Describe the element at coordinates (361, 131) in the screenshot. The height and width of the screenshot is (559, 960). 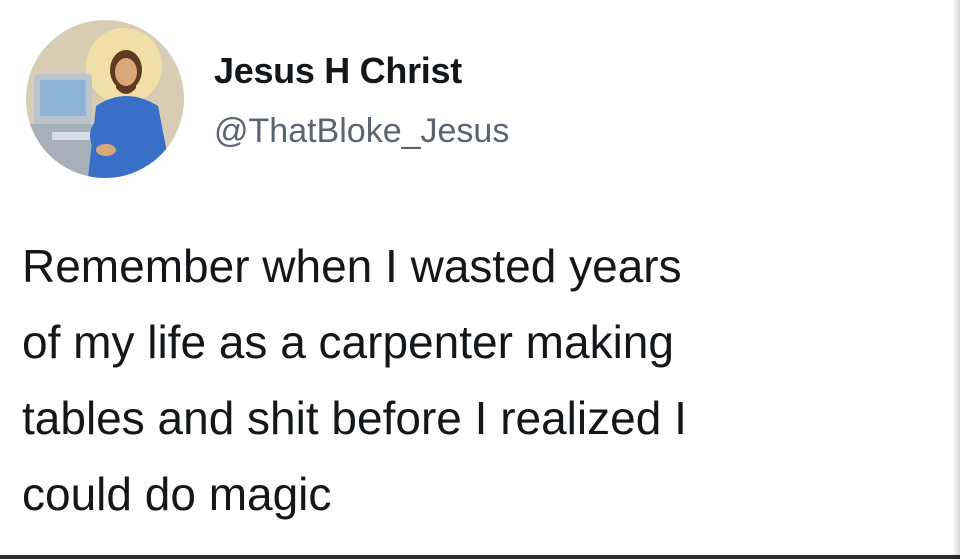
I see `user-handle: @ThatBloke_Jesus` at that location.